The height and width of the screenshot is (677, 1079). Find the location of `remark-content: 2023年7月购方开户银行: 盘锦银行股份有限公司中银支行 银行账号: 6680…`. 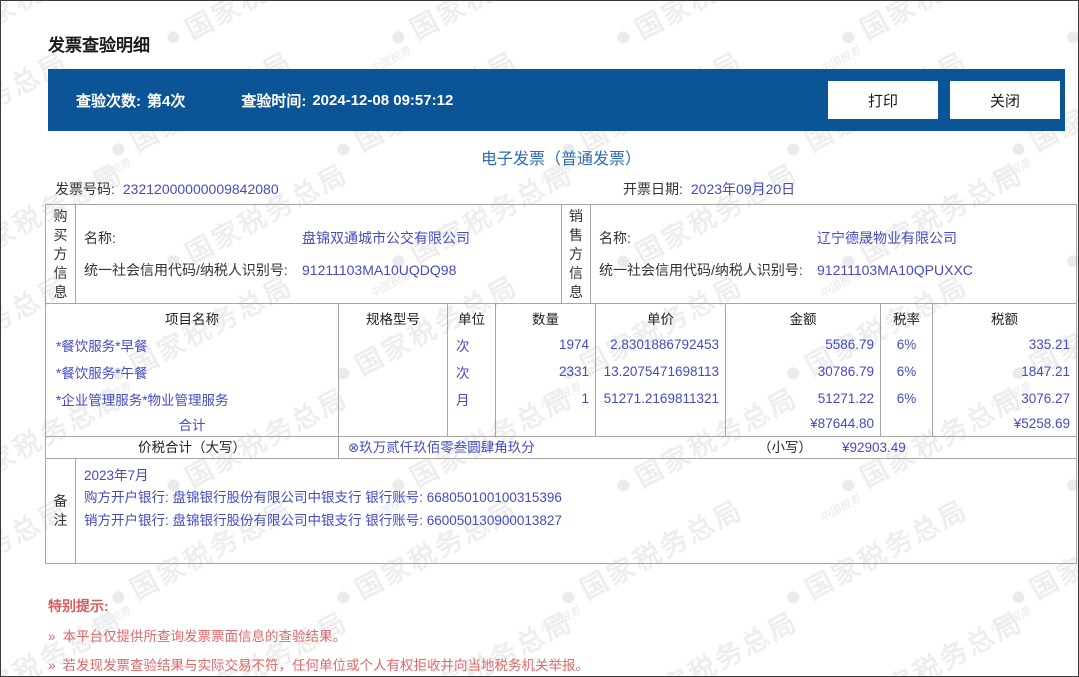

remark-content: 2023年7月购方开户银行: 盘锦银行股份有限公司中银支行 银行账号: 6680… is located at coordinates (576, 511).